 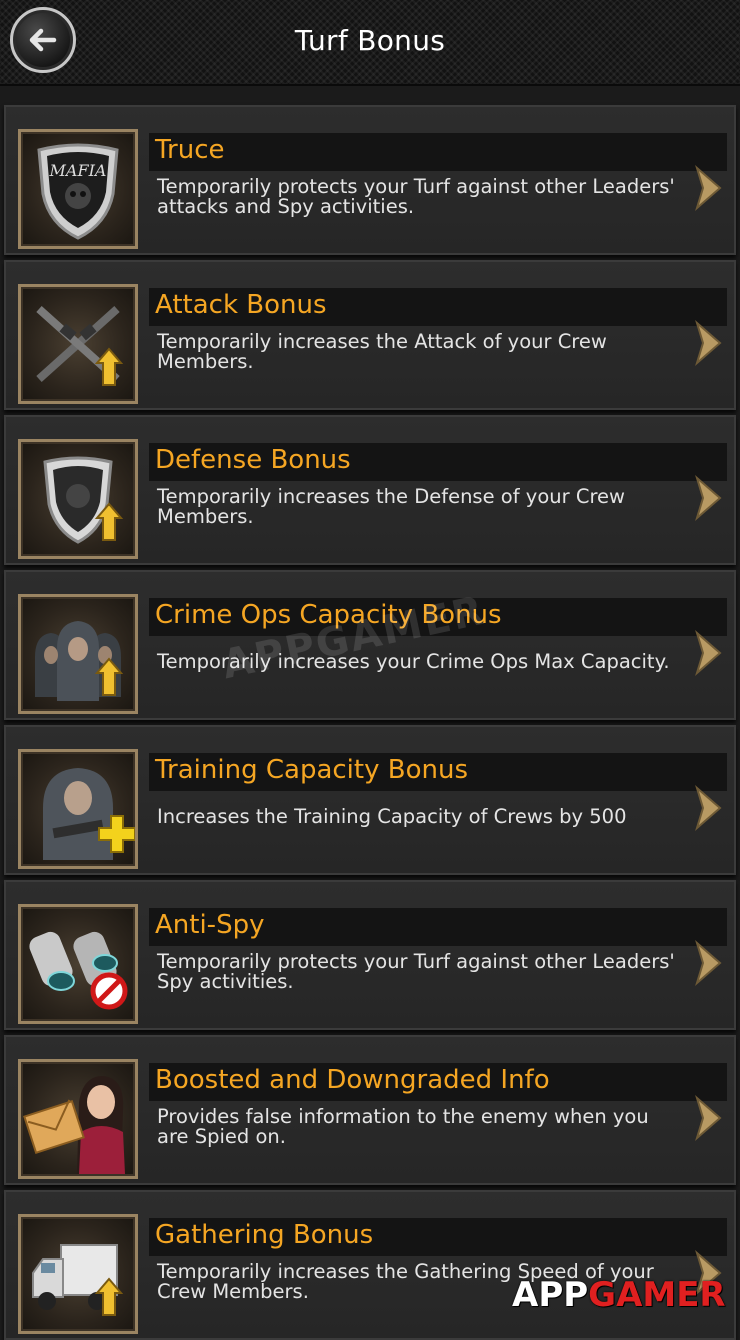 I want to click on crossed-rifles-icon, so click(x=78, y=344).